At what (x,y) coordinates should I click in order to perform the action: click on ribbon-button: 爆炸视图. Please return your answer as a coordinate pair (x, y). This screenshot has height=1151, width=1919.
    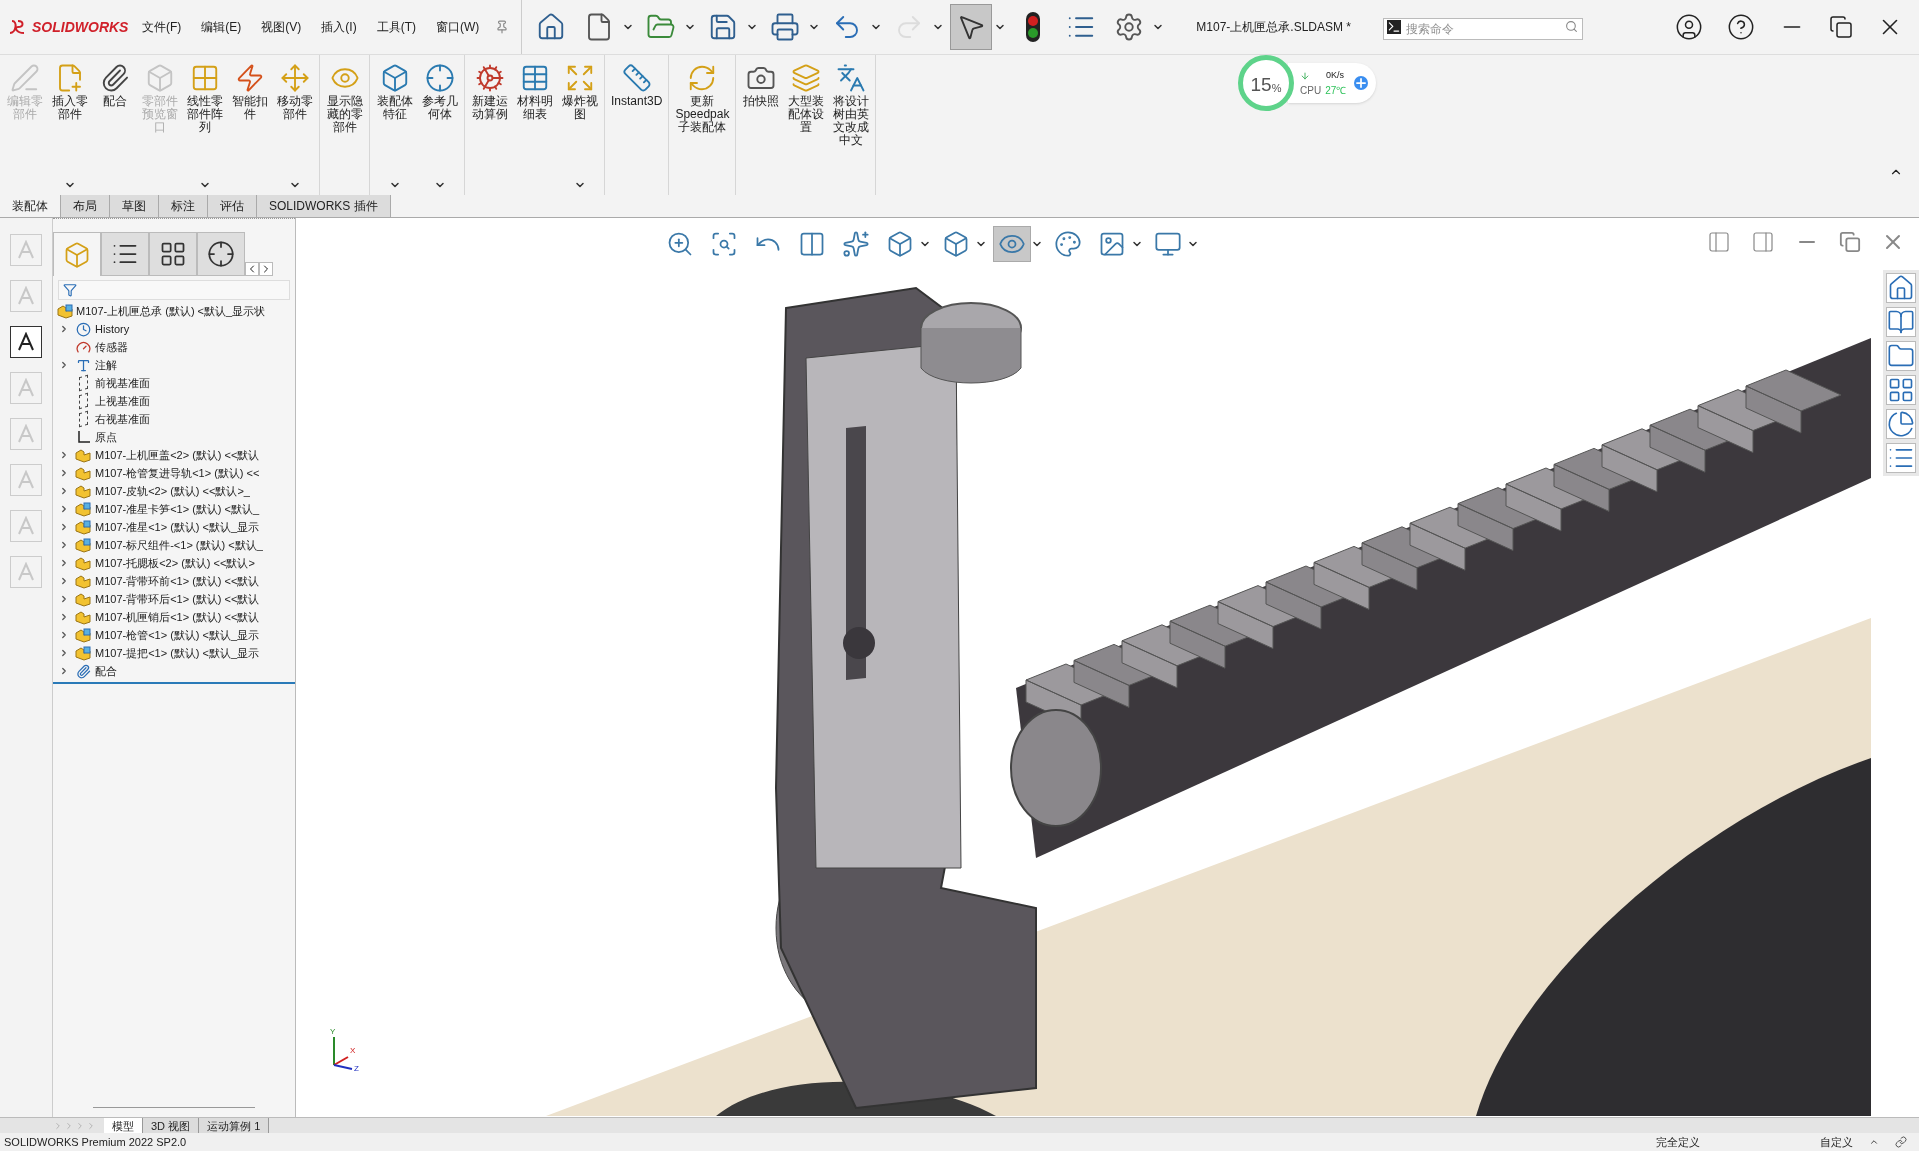
    Looking at the image, I should click on (579, 92).